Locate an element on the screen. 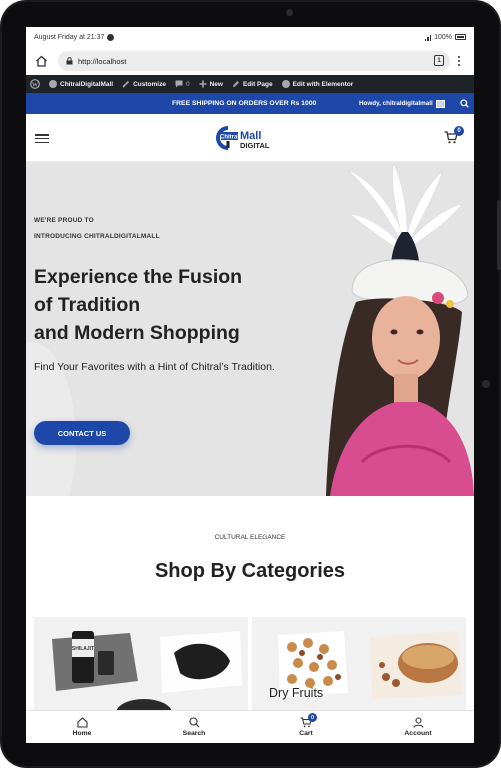  nav-account: Account is located at coordinates (418, 727).